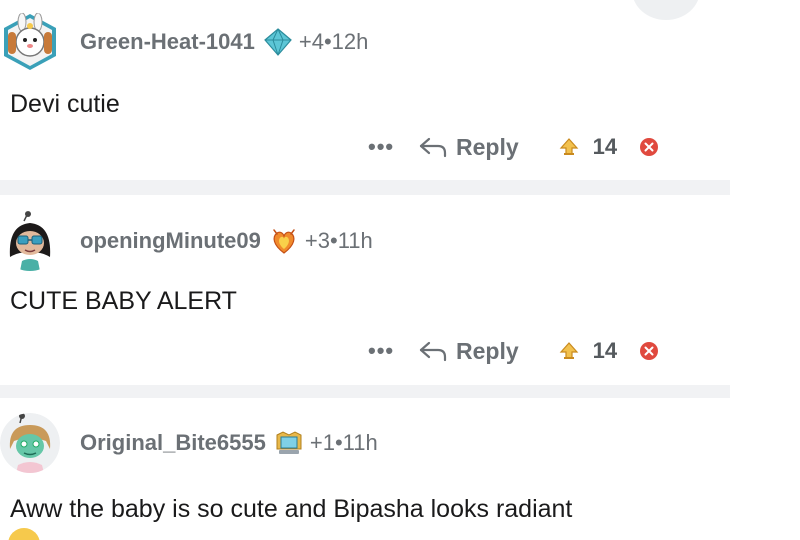  What do you see at coordinates (65, 104) in the screenshot?
I see `comment-body: Devi cutie` at bounding box center [65, 104].